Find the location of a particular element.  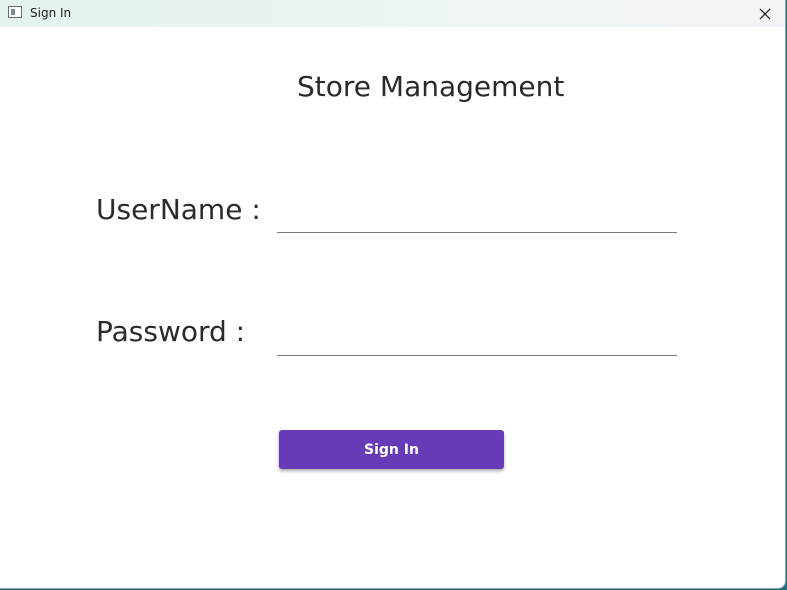

app-window-icon is located at coordinates (15, 12).